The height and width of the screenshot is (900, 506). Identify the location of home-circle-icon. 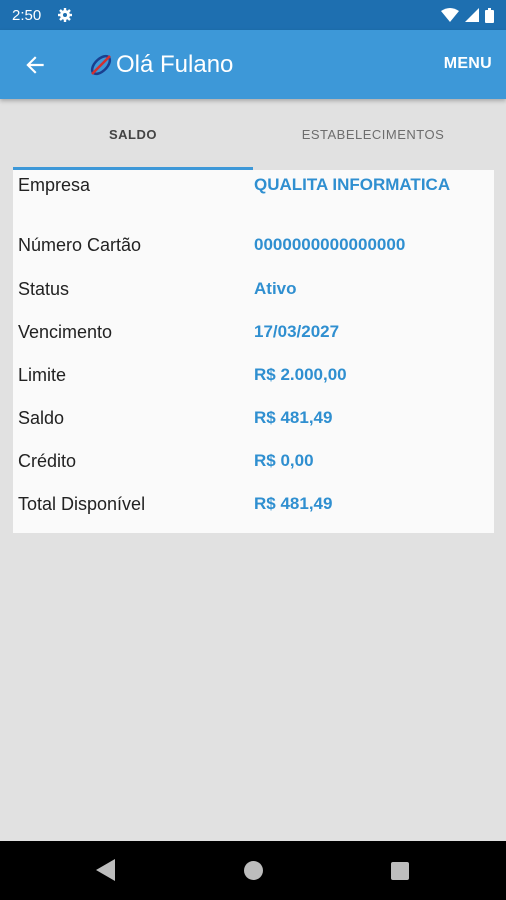
(253, 870).